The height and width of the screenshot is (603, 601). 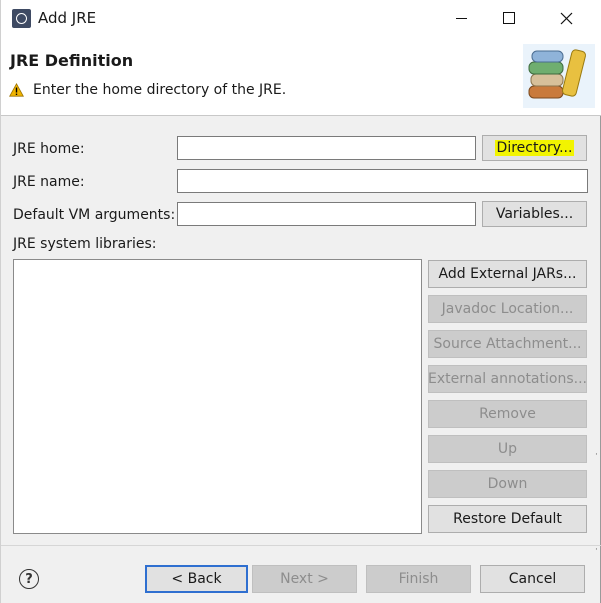 I want to click on maximize-button, so click(x=509, y=18).